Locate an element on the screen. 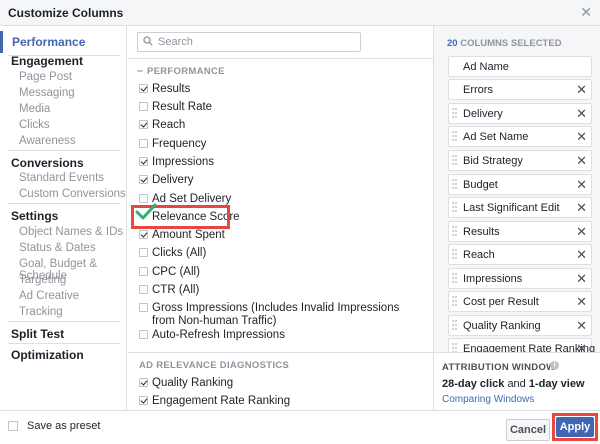 This screenshot has height=444, width=600. selected-column-item: Last Significant Edit ✕ is located at coordinates (520, 207).